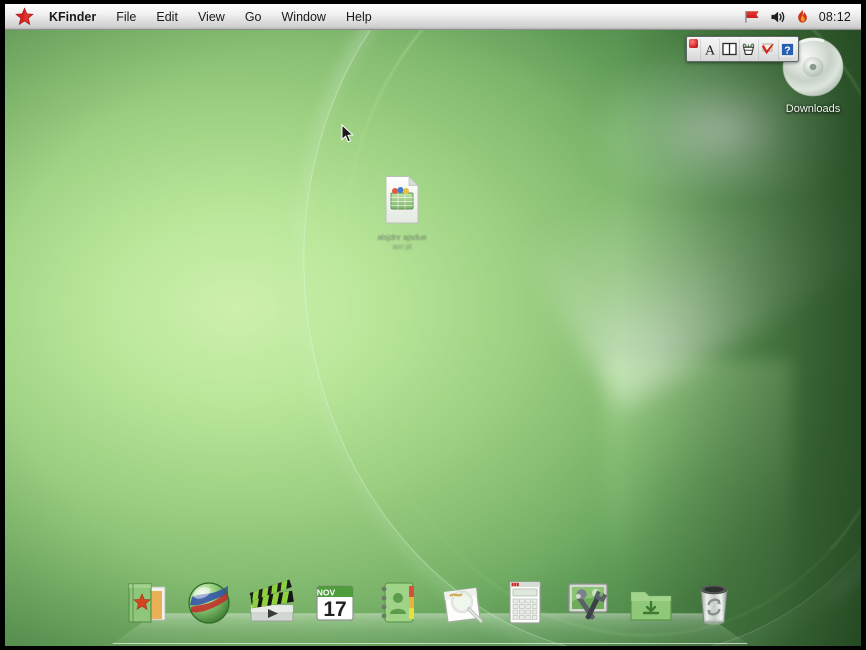  I want to click on dock: NOV 17, so click(430, 607).